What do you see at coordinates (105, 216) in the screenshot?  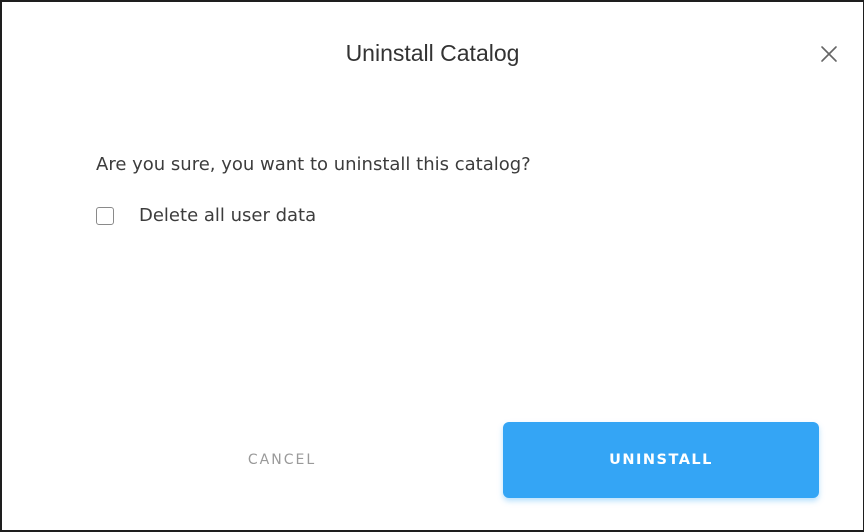 I see `delete-user-data-checkbox` at bounding box center [105, 216].